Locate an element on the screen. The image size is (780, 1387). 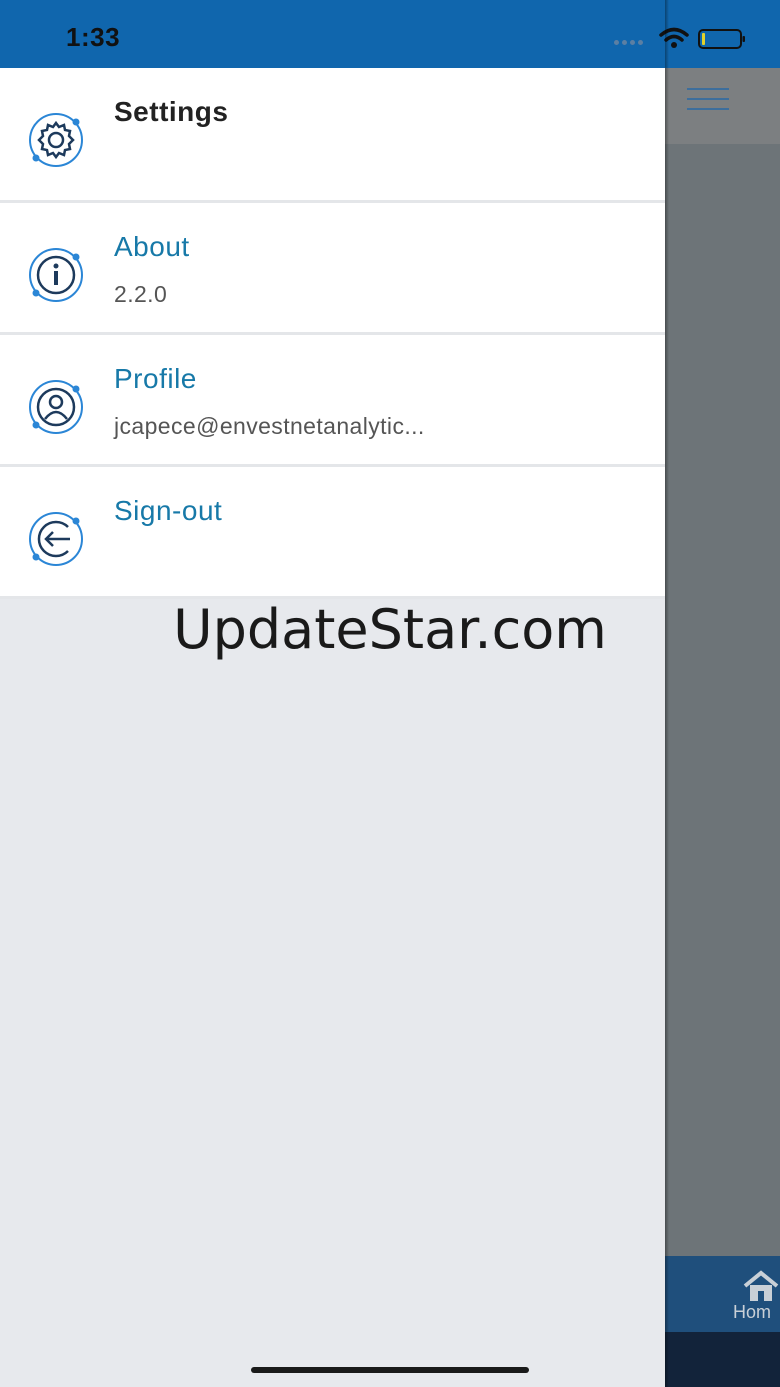
menu-item-title: Profile is located at coordinates (155, 378).